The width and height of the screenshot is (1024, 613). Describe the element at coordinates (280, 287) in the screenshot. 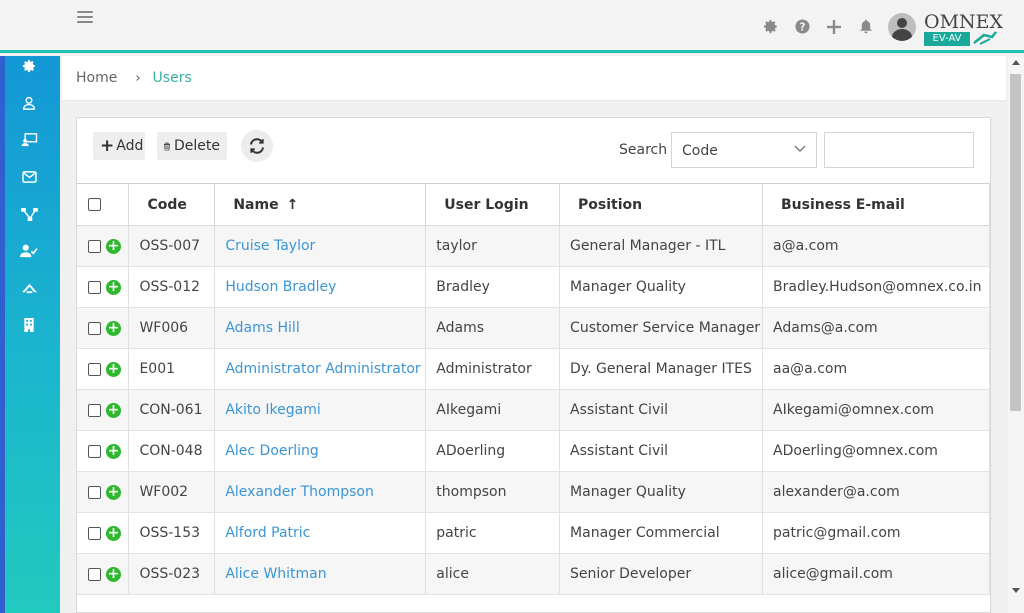

I see `user-name-link: Hudson Bradley` at that location.